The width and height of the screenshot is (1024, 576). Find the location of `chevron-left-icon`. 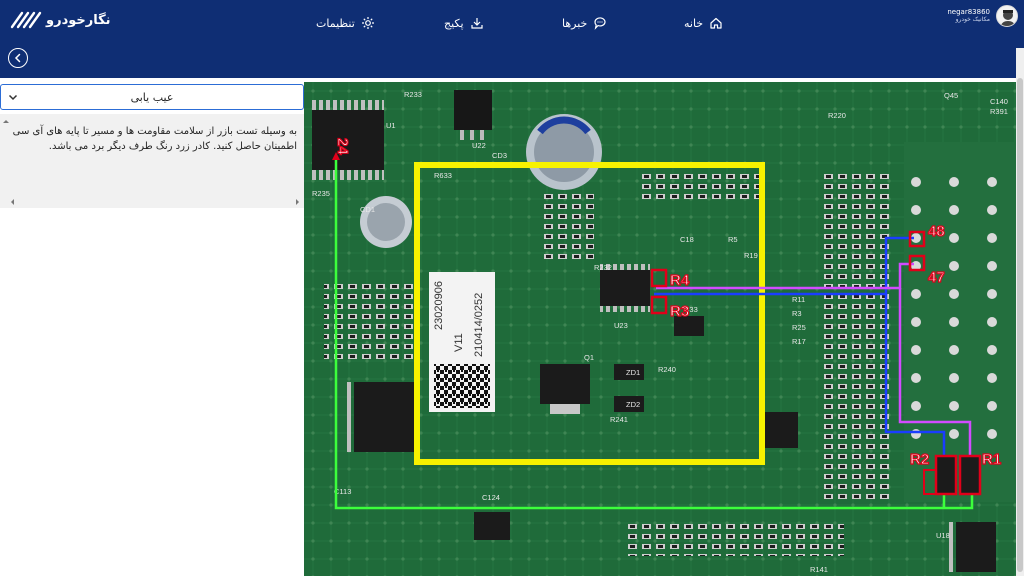

chevron-left-icon is located at coordinates (17, 58).